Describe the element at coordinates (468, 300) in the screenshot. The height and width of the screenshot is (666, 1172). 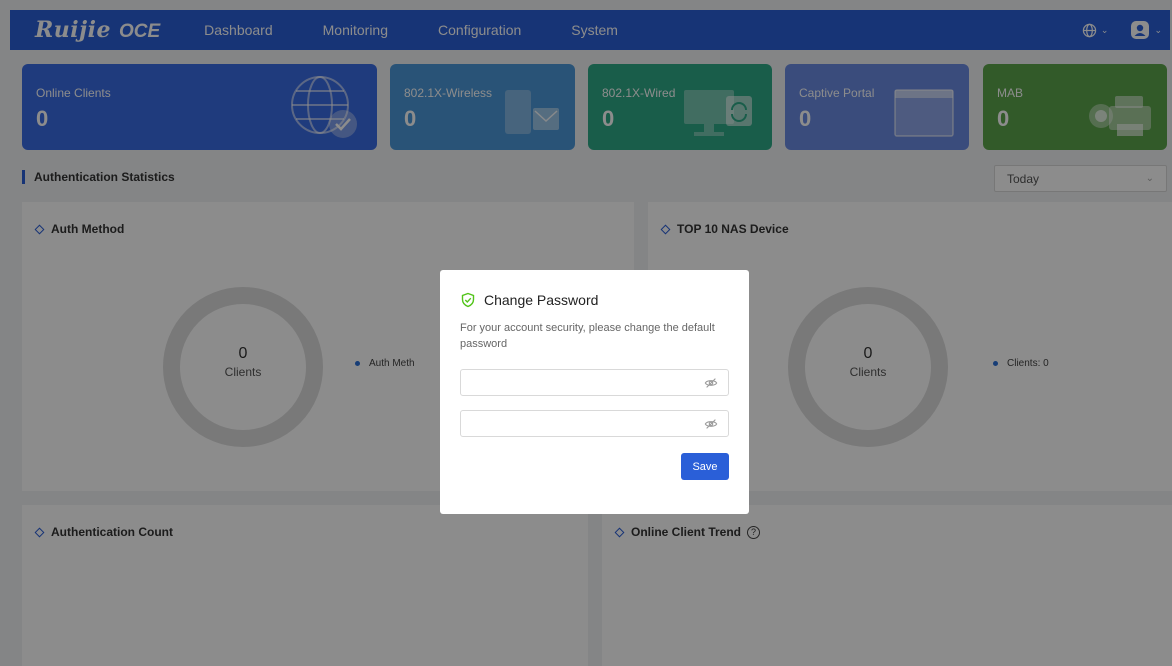
I see `shield-check-icon` at that location.